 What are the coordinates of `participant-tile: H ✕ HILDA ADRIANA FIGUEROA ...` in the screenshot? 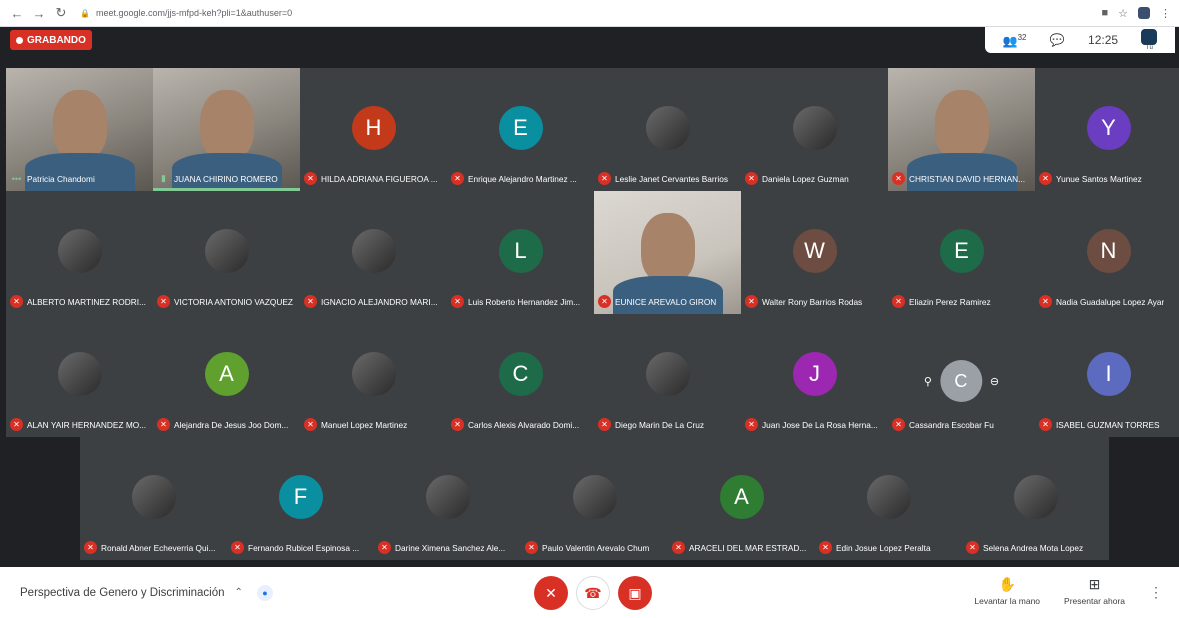 It's located at (373, 129).